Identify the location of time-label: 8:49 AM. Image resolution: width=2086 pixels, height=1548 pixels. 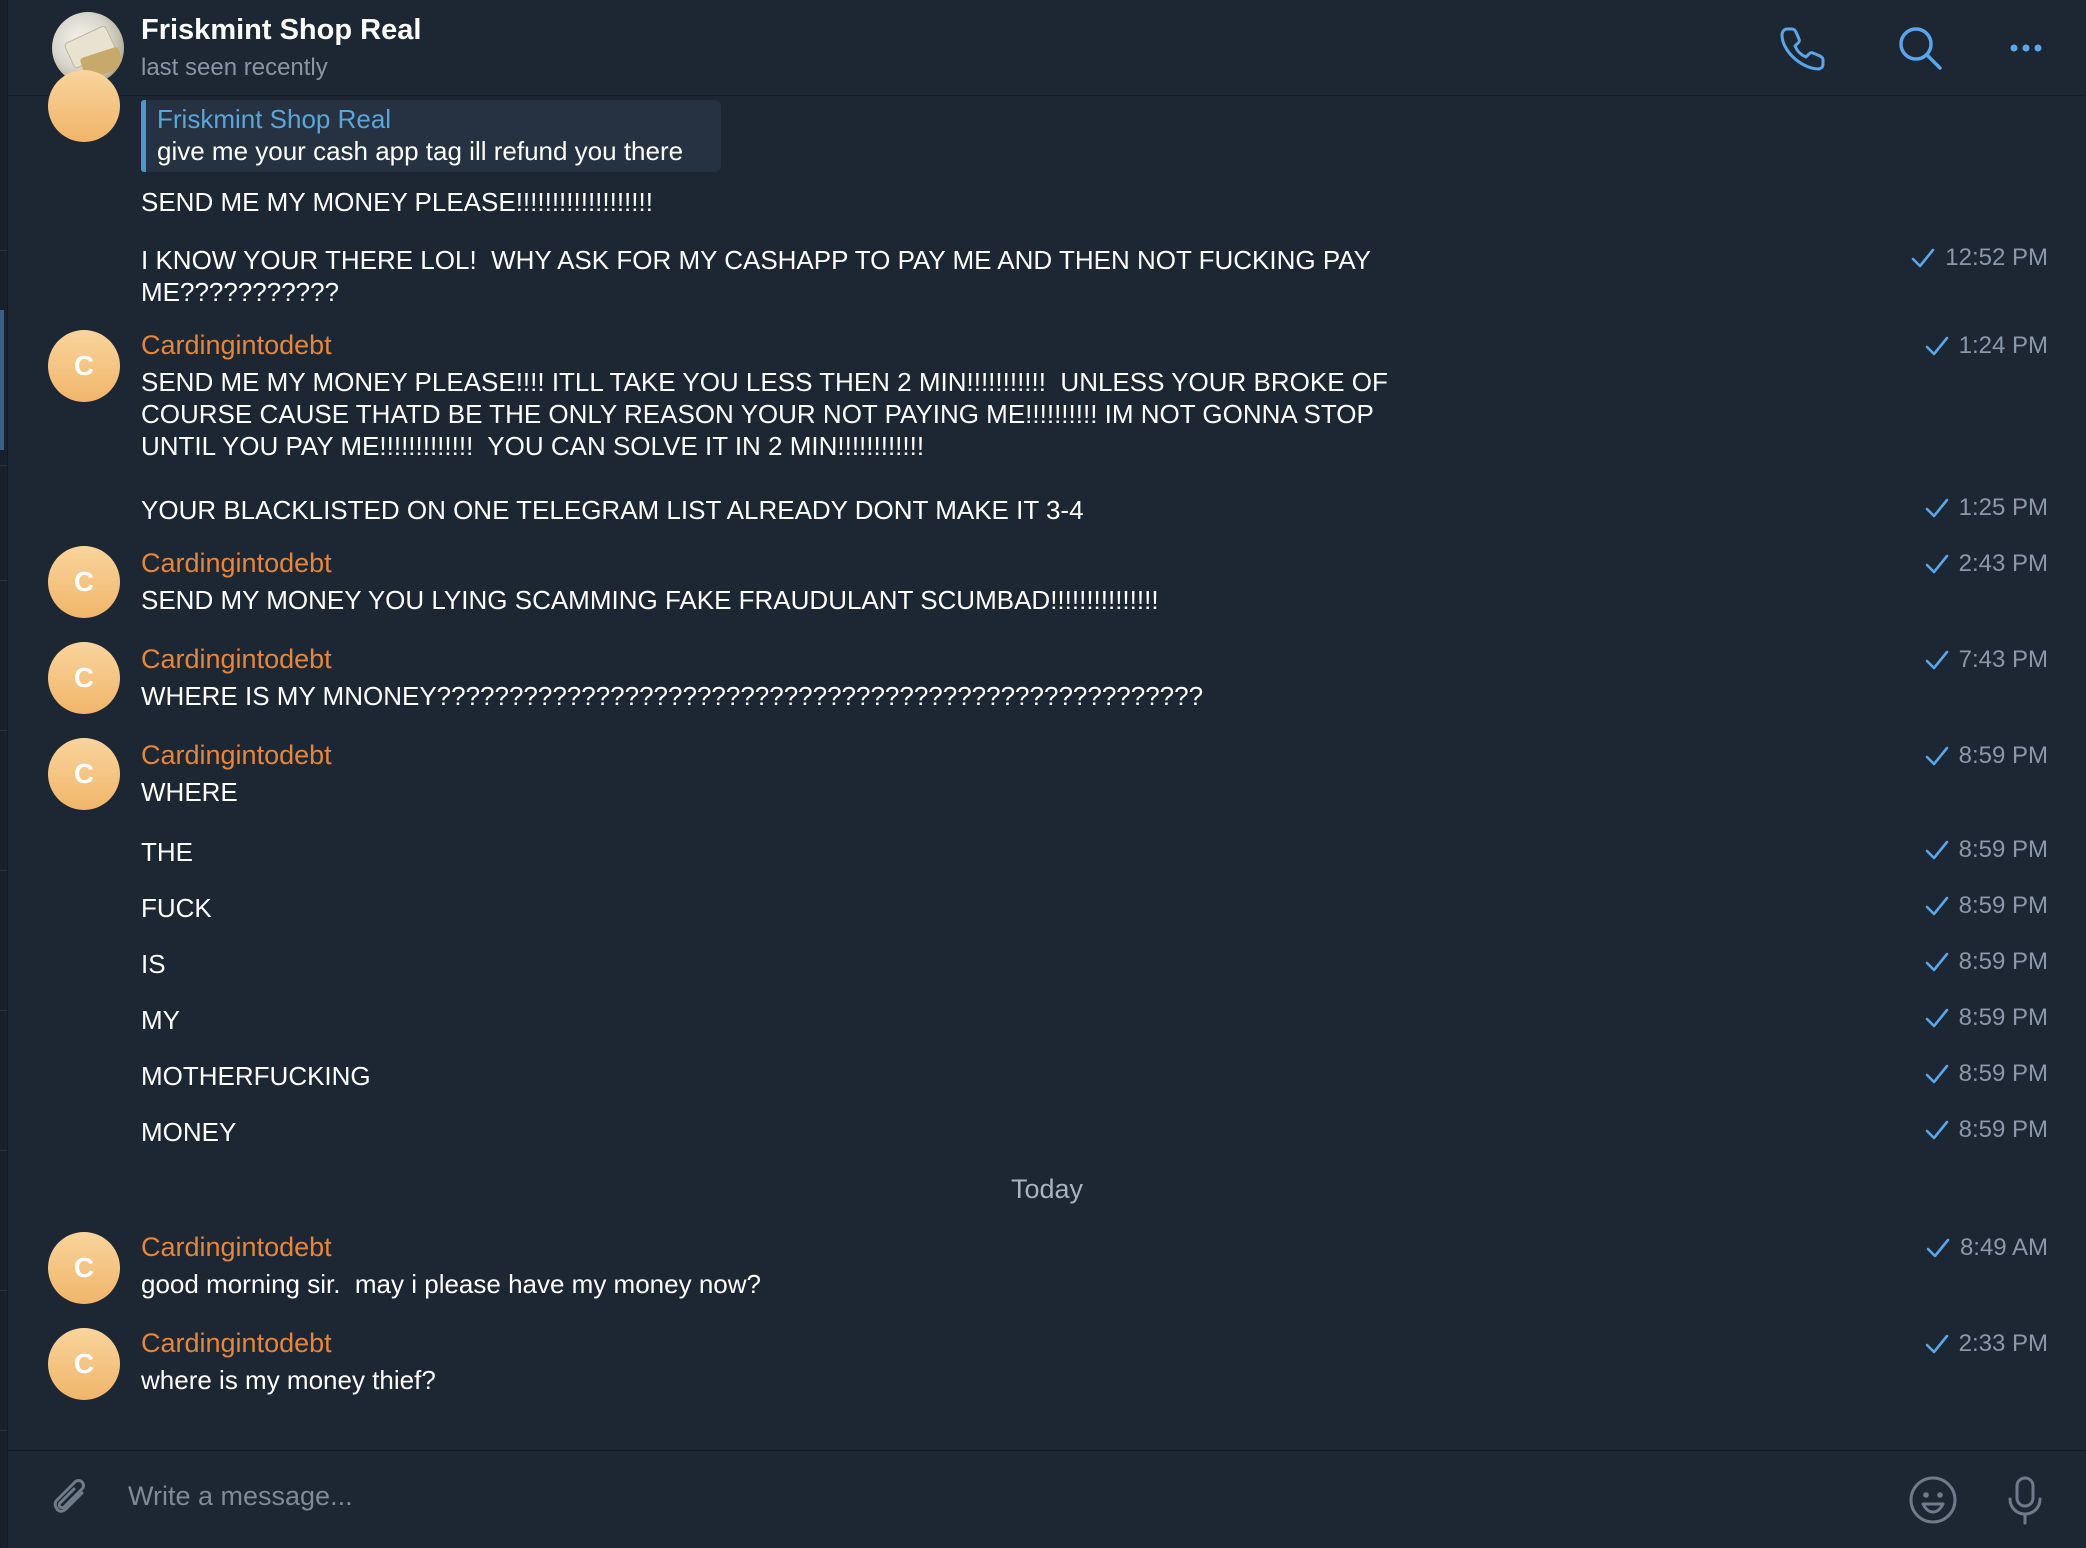
(2003, 1247).